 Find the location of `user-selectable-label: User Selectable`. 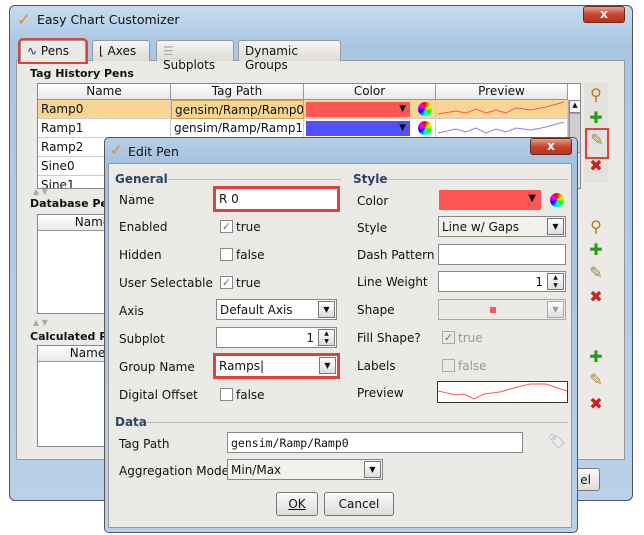

user-selectable-label: User Selectable is located at coordinates (166, 283).